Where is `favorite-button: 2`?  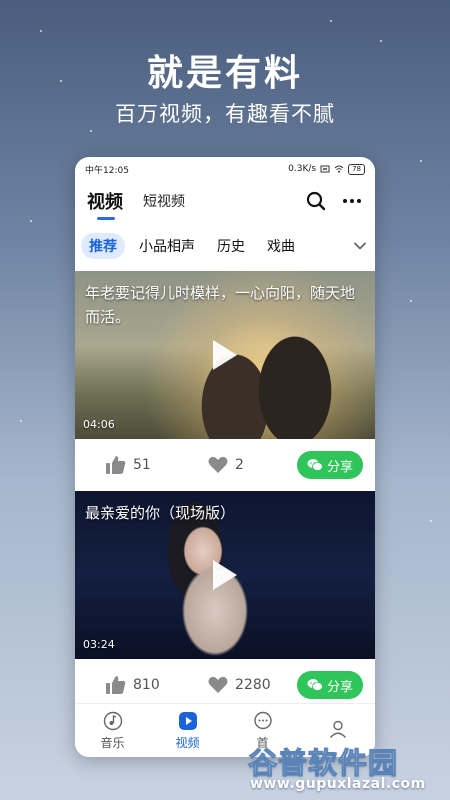 favorite-button: 2 is located at coordinates (225, 465).